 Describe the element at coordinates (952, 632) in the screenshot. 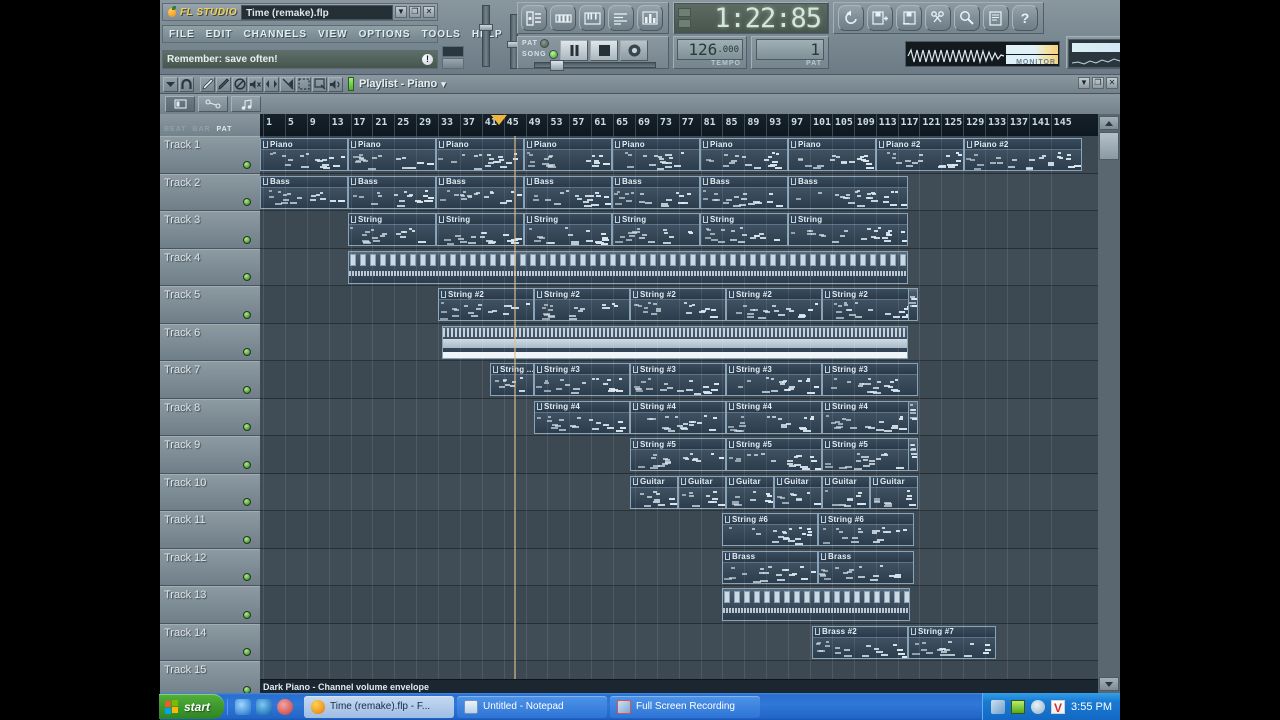

I see `clip-header: String #7` at that location.